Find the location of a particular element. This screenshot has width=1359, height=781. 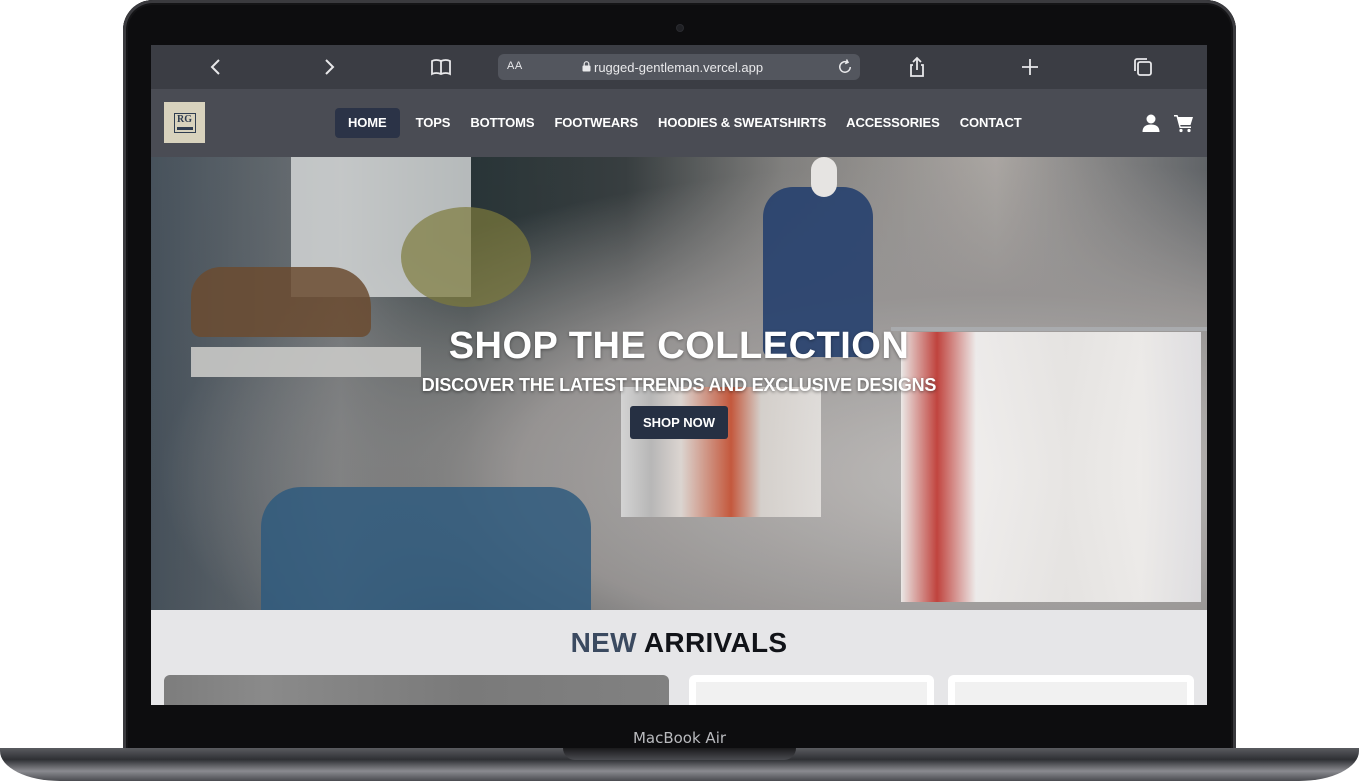

back-icon is located at coordinates (216, 67).